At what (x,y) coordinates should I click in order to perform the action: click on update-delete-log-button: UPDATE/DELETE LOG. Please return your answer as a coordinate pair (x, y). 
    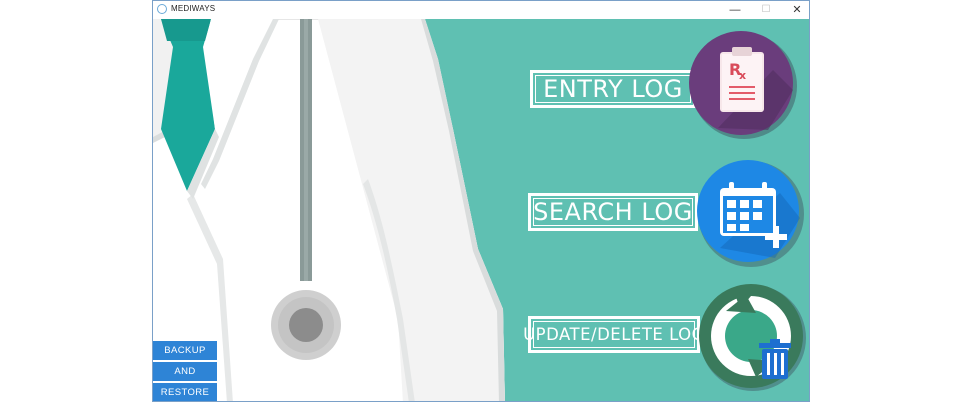
    Looking at the image, I should click on (614, 334).